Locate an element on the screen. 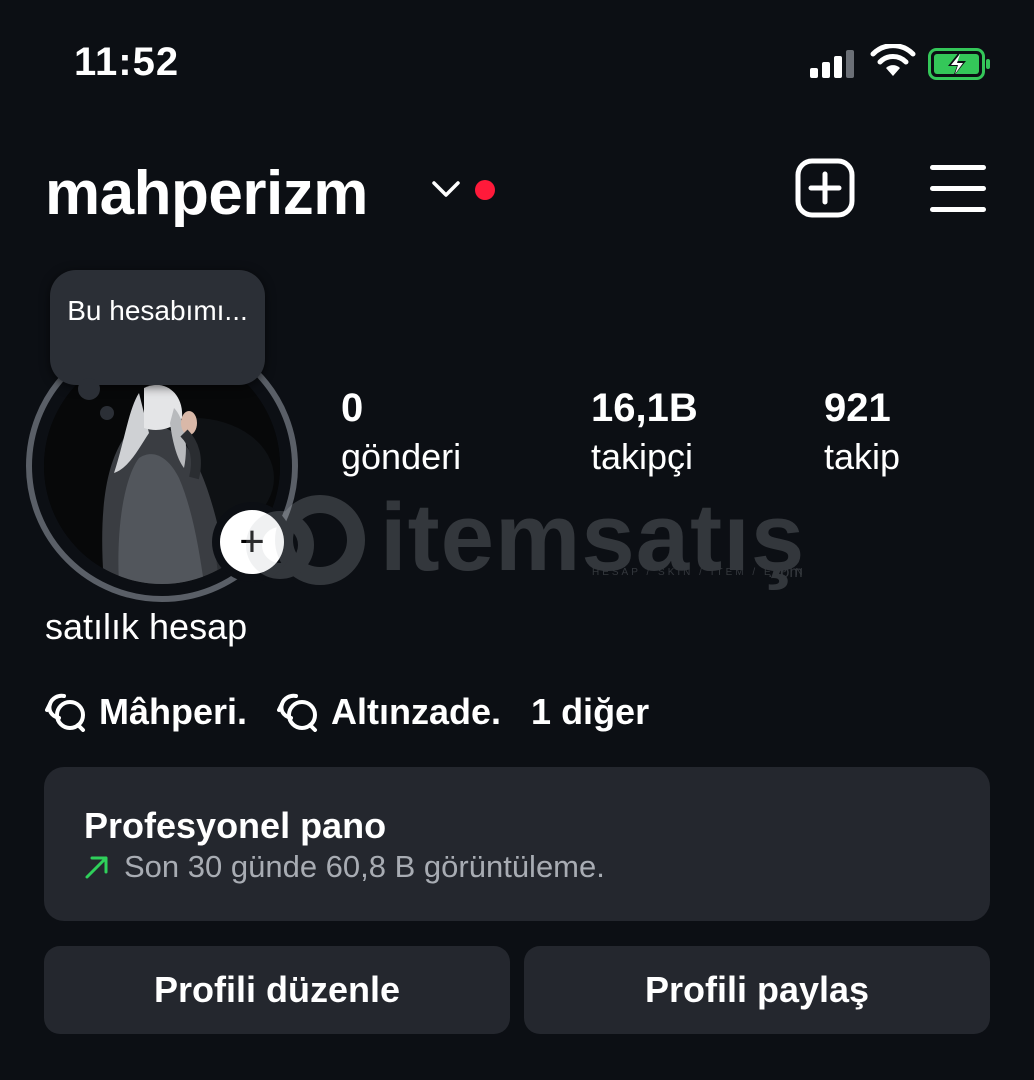 The width and height of the screenshot is (1034, 1080). battery-charging-icon is located at coordinates (959, 64).